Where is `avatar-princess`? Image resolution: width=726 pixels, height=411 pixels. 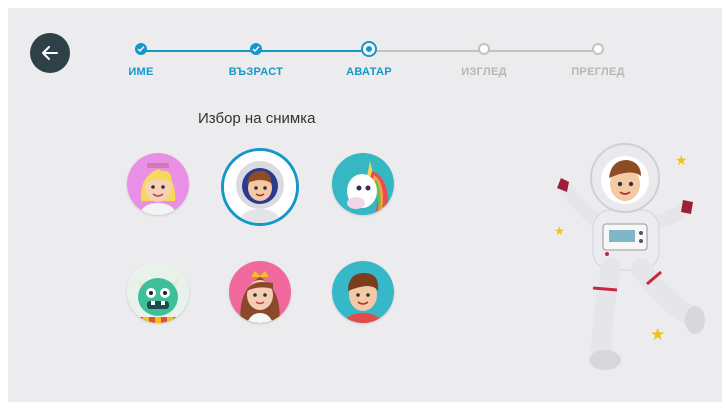
avatar-princess is located at coordinates (260, 292).